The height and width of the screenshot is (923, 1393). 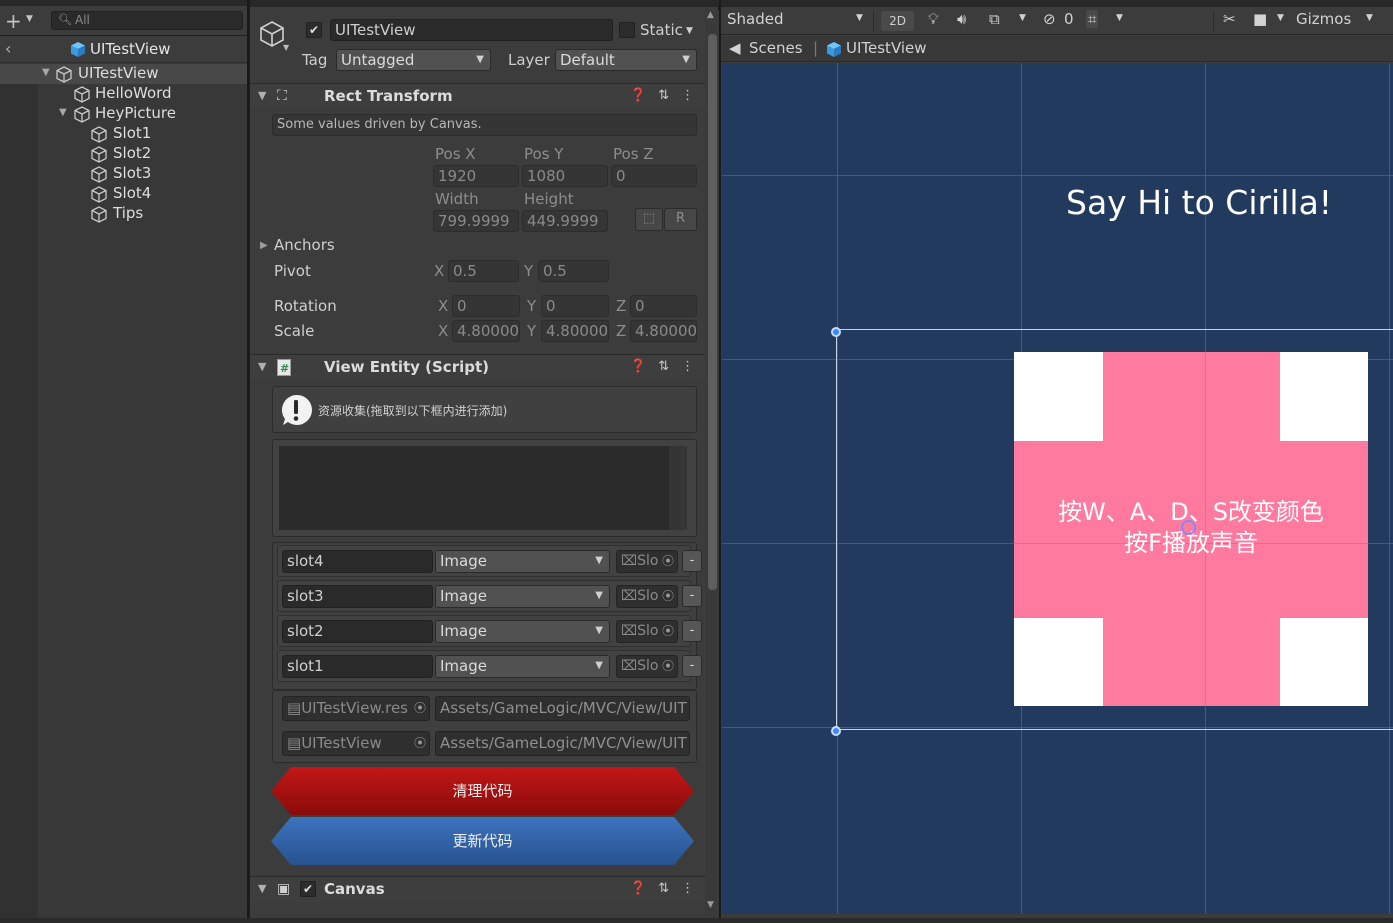 What do you see at coordinates (1191, 529) in the screenshot?
I see `hey-picture: 按W、A、D、S改变颜色 按F播放声音` at bounding box center [1191, 529].